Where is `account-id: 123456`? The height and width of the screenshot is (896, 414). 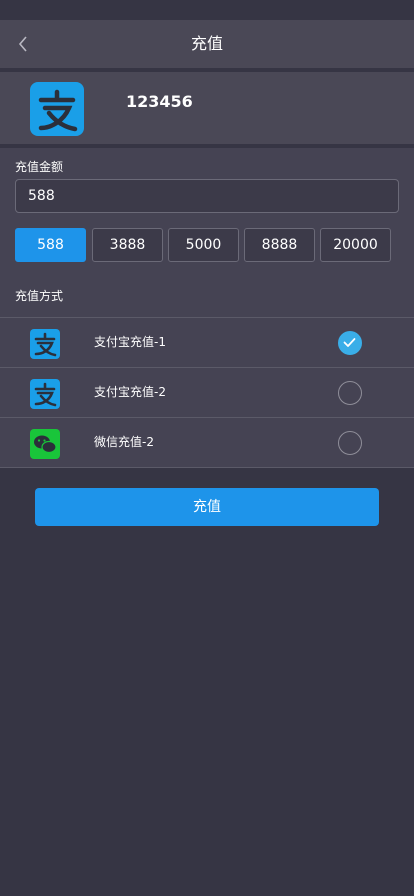 account-id: 123456 is located at coordinates (159, 101).